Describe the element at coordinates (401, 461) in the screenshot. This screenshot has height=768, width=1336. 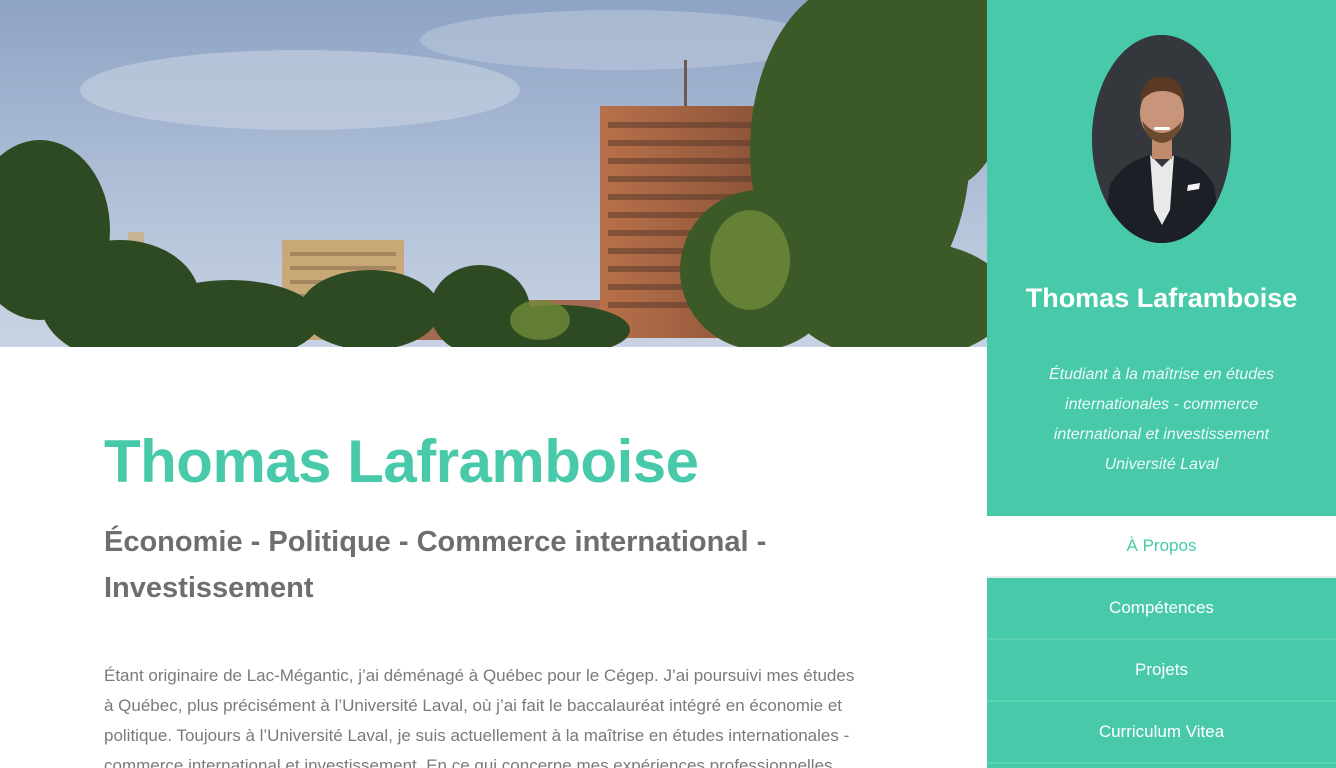
I see `page-title: Thomas Laframboise` at that location.